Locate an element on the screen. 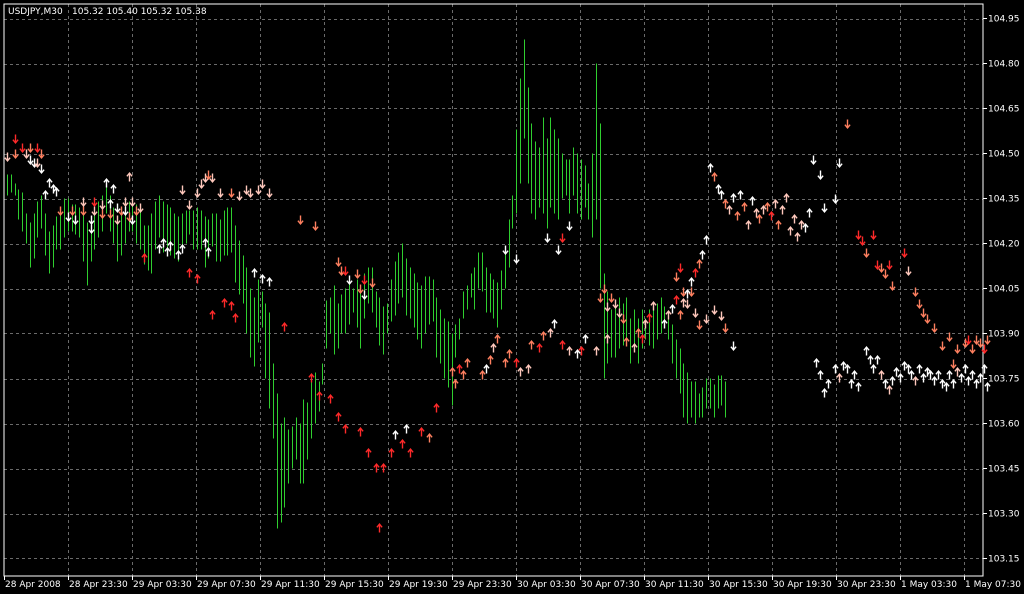 This screenshot has height=594, width=1024. y-tick-label: 104.80 is located at coordinates (1004, 65).